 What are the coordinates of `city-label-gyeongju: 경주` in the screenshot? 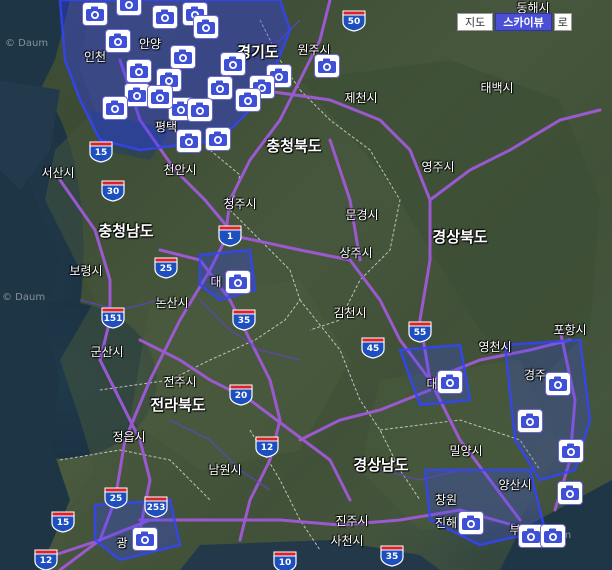 It's located at (535, 375).